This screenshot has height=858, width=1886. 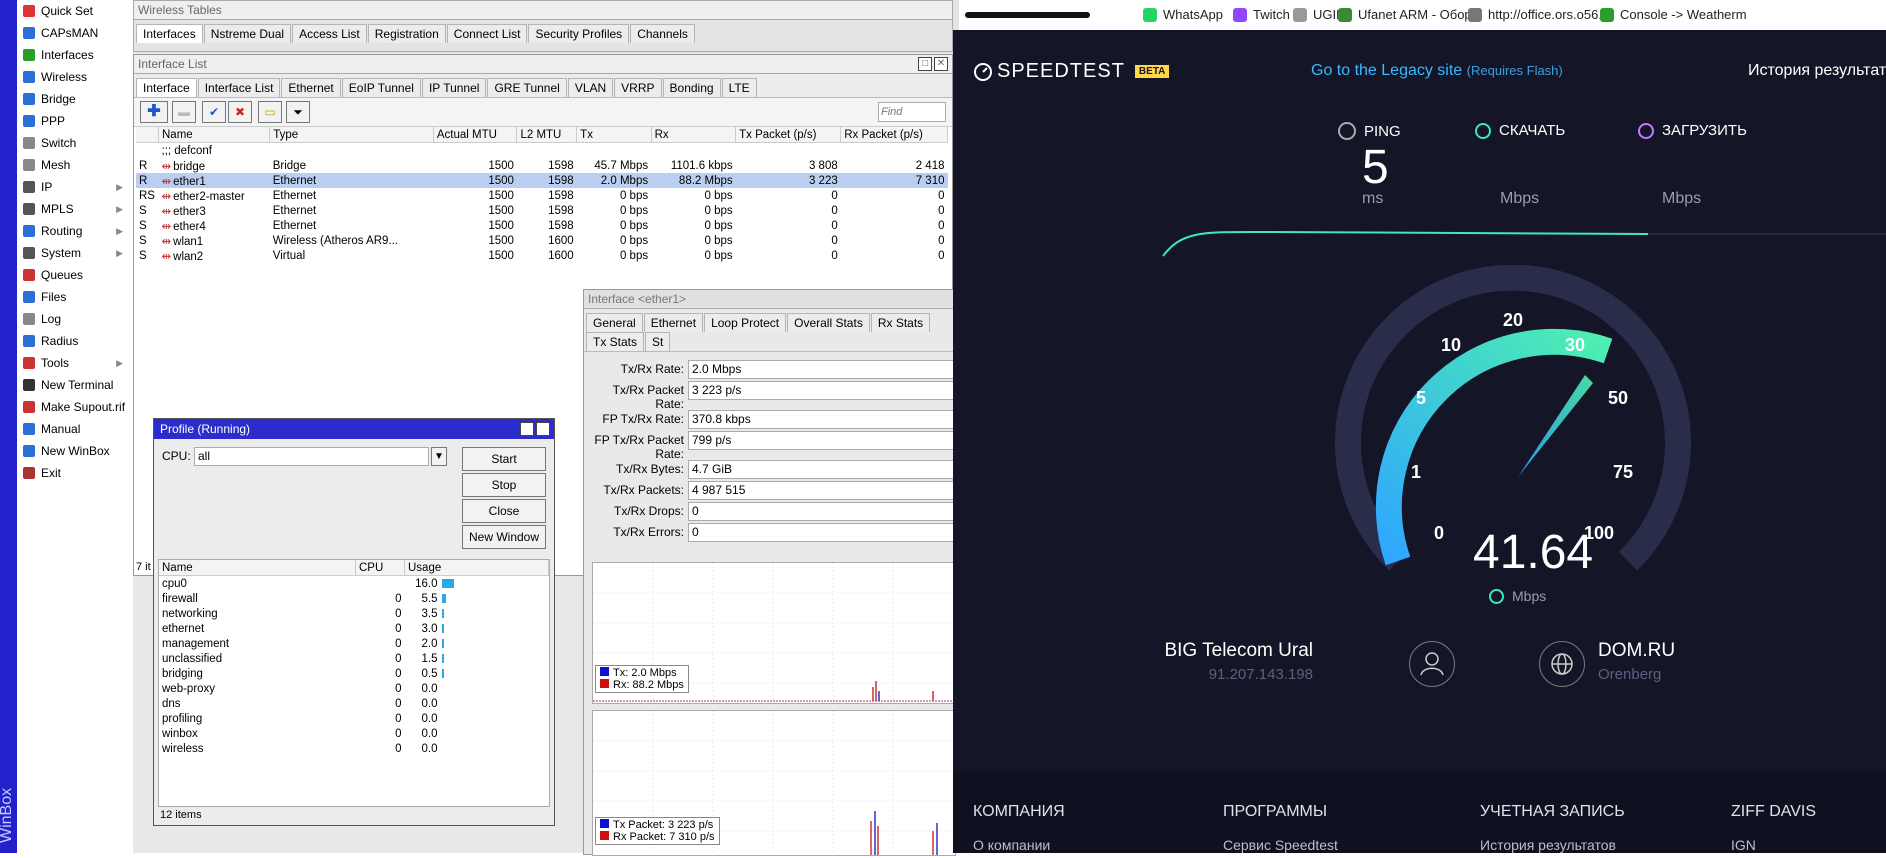 What do you see at coordinates (476, 568) in the screenshot?
I see `column-header: Usage` at bounding box center [476, 568].